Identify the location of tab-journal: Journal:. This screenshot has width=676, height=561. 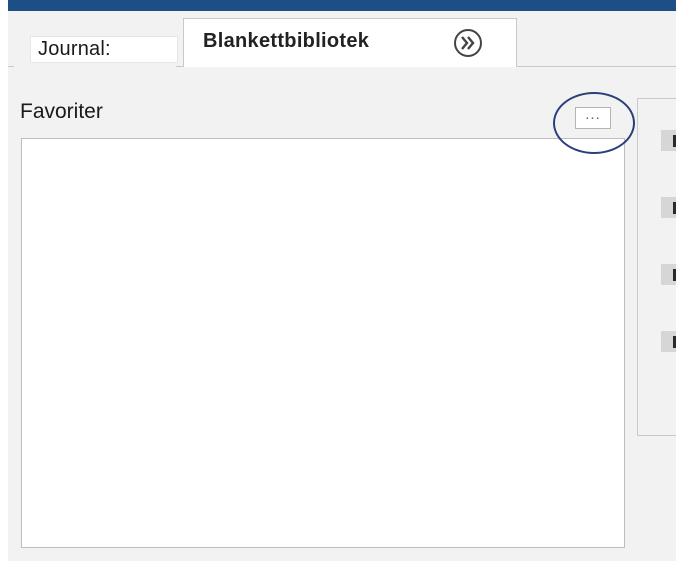
(96, 44).